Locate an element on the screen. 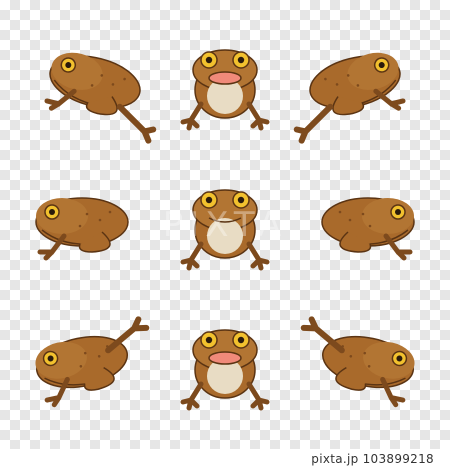 This screenshot has width=450, height=469. frog-sit-right is located at coordinates (368, 228).